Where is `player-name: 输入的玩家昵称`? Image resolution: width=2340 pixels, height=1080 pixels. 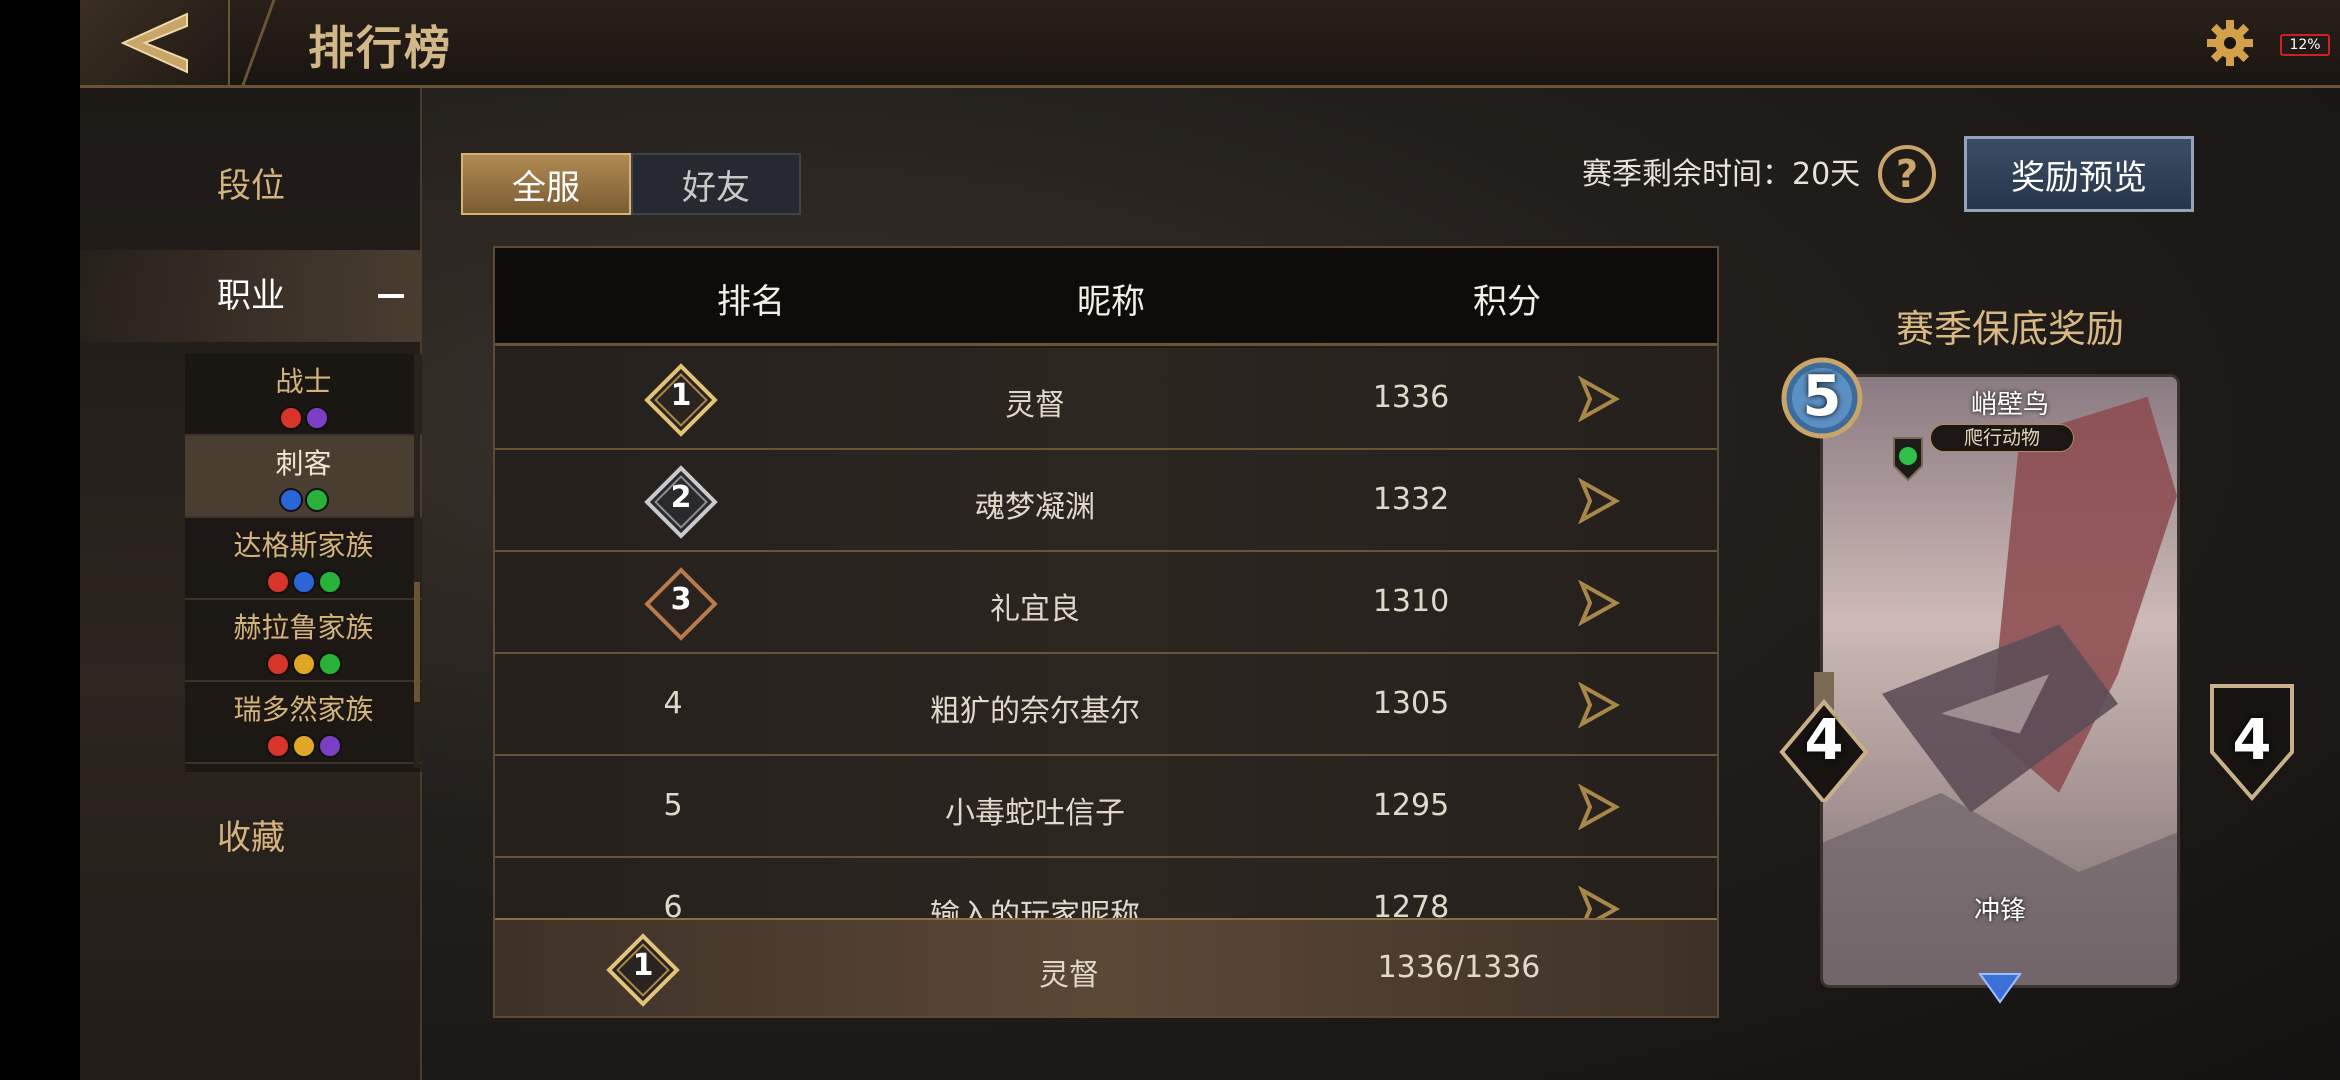
player-name: 输入的玩家昵称 is located at coordinates (1035, 909).